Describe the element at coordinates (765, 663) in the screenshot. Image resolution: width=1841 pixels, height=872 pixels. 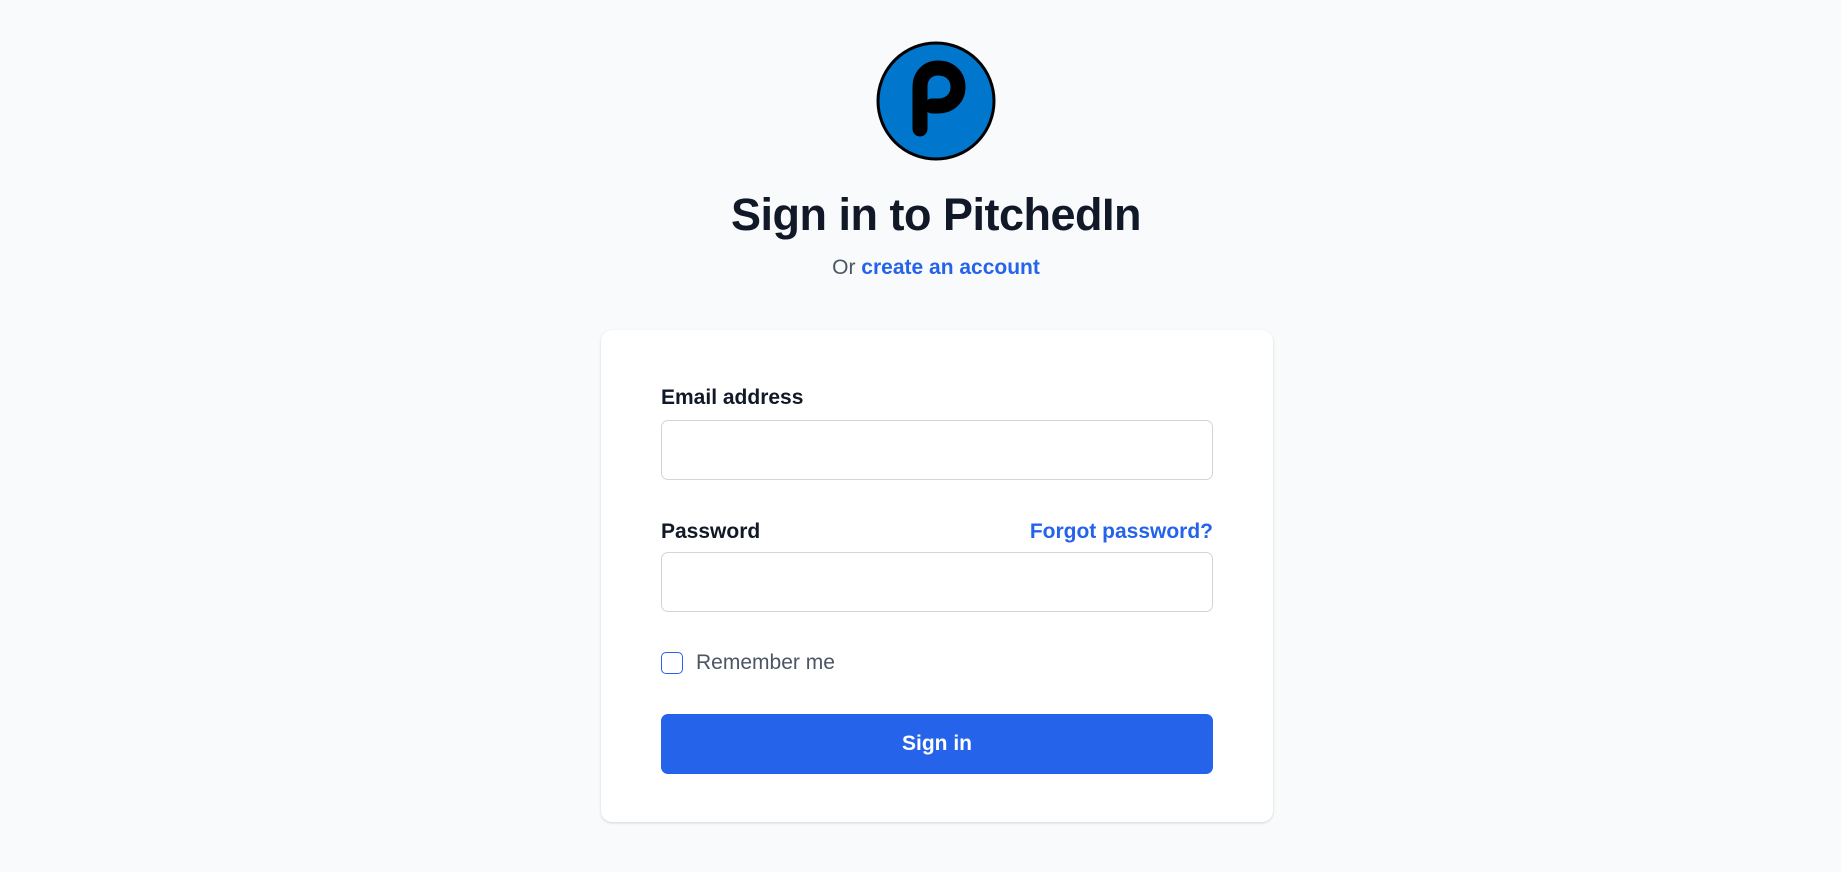
I see `remember-me-label: Remember me` at that location.